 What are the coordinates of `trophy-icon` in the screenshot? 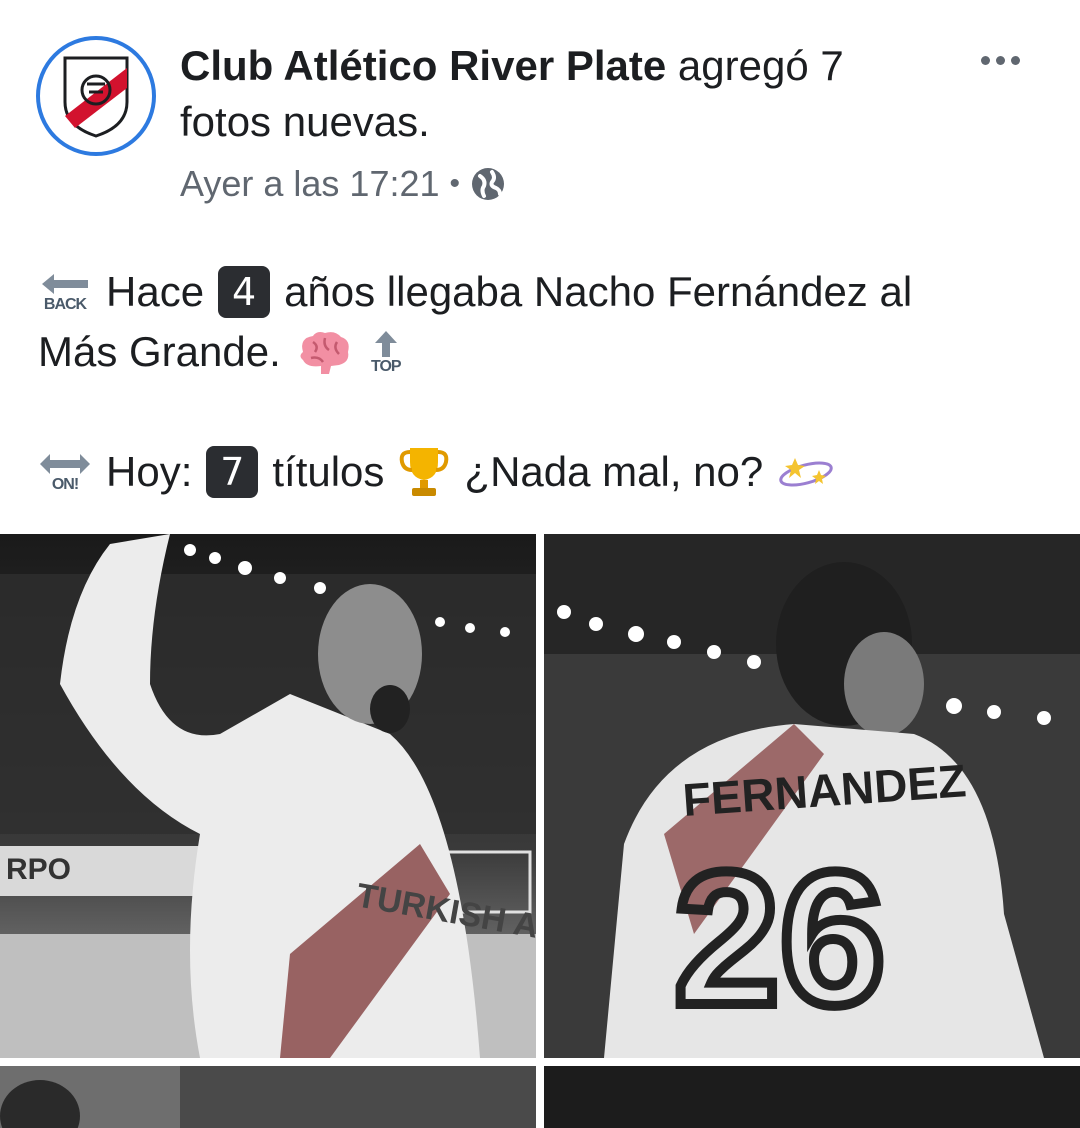 It's located at (424, 472).